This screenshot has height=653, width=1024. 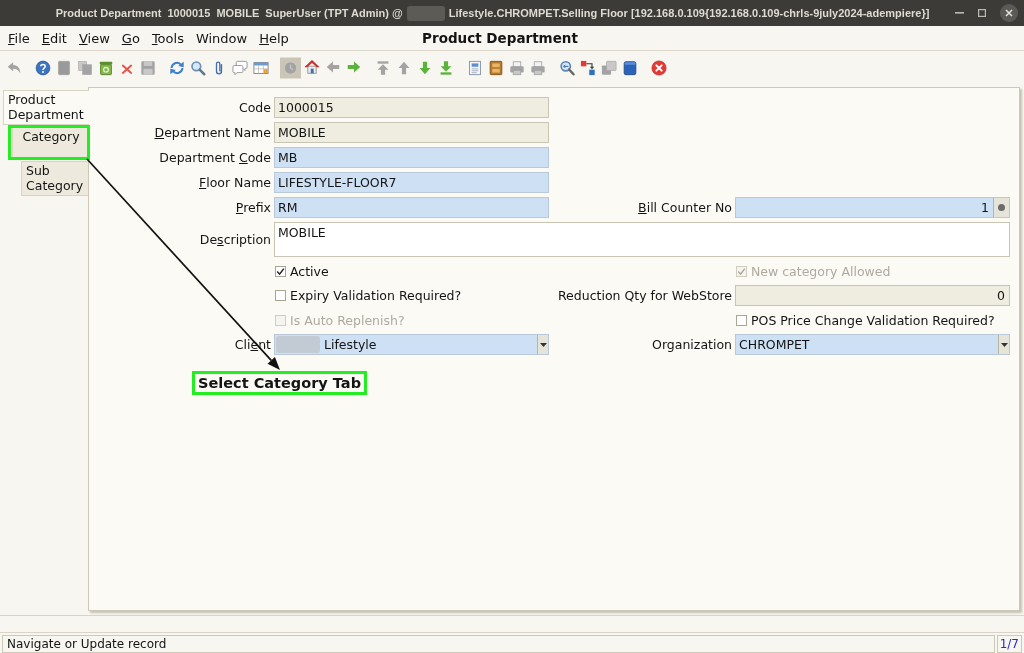 What do you see at coordinates (685, 207) in the screenshot?
I see `field-label: Bill Counter No` at bounding box center [685, 207].